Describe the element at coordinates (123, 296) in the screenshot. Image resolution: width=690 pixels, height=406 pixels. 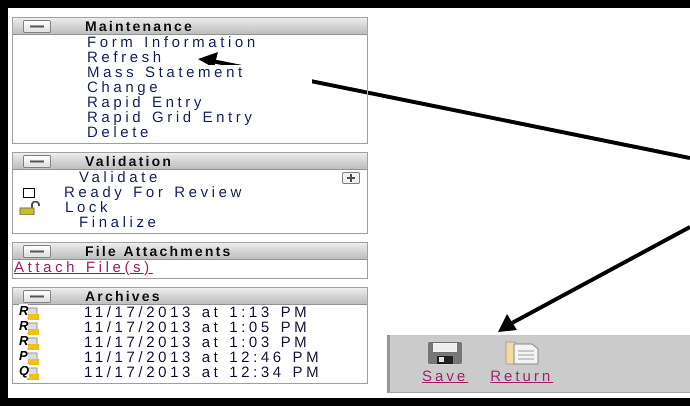
I see `panel-title: Archives` at that location.